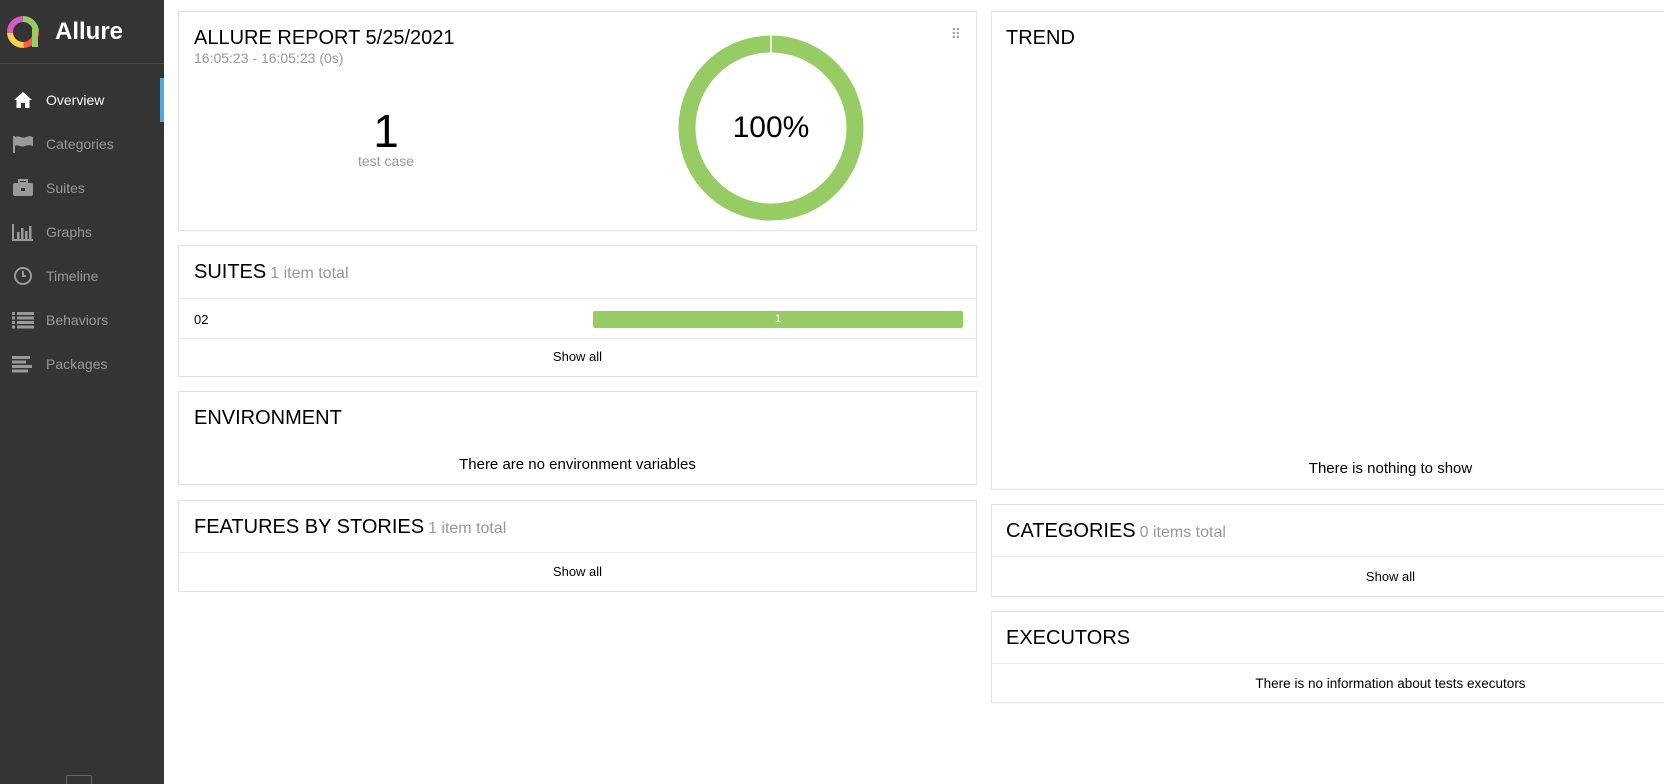 The image size is (1664, 784). What do you see at coordinates (79, 779) in the screenshot?
I see `sidebar-collapse-button` at bounding box center [79, 779].